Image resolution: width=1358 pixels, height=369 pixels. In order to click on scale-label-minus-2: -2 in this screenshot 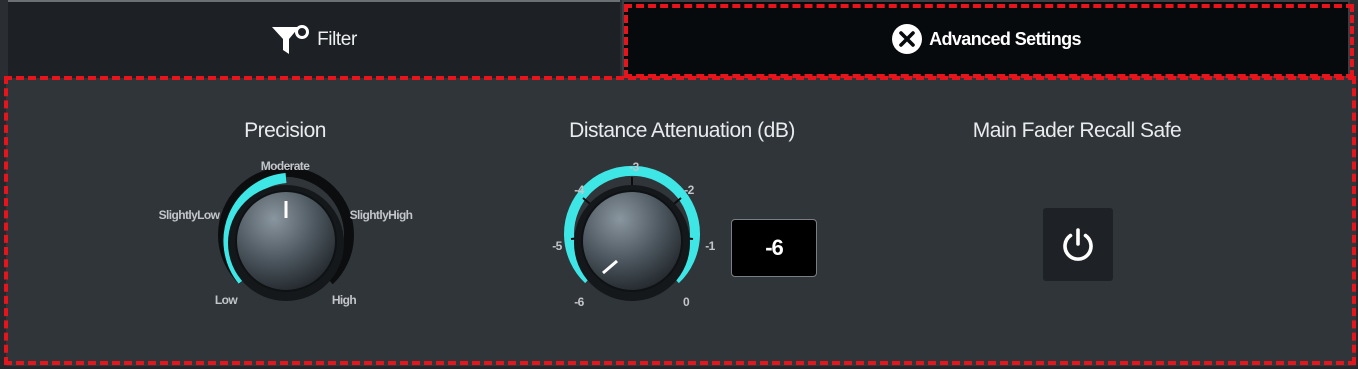, I will do `click(689, 190)`.